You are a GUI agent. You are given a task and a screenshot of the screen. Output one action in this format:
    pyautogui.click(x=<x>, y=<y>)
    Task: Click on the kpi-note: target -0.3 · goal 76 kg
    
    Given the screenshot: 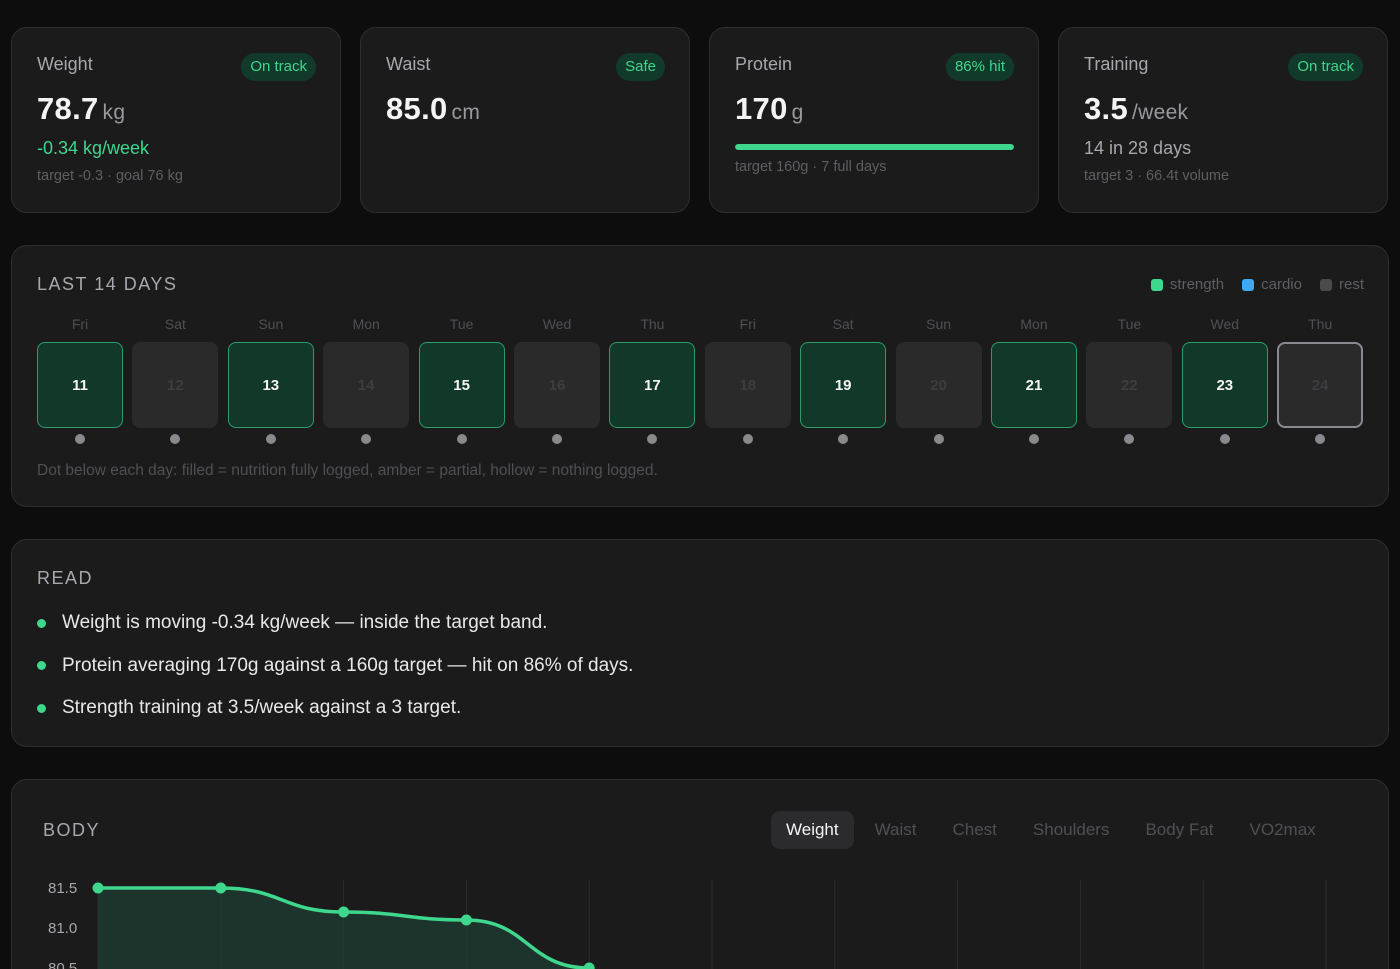 What is the action you would take?
    pyautogui.click(x=110, y=176)
    